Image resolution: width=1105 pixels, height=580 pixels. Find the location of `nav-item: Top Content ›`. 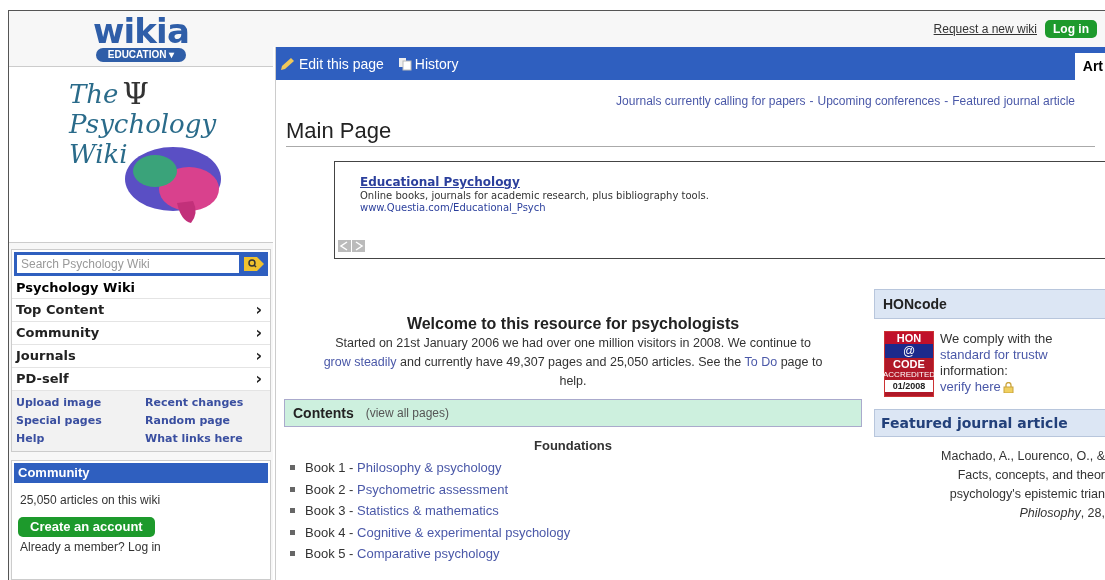

nav-item: Top Content › is located at coordinates (141, 310).